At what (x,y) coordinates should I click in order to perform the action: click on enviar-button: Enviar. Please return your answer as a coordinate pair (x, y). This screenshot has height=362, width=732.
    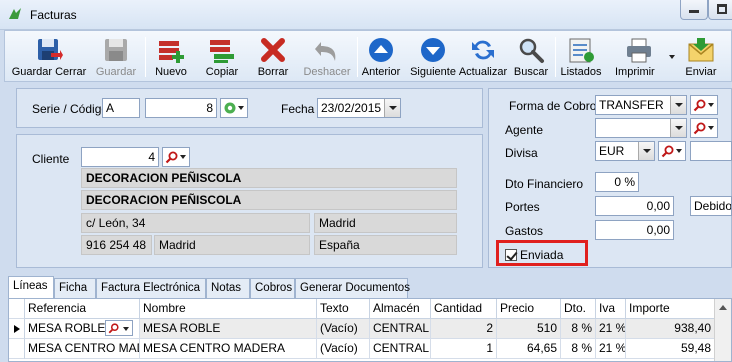
    Looking at the image, I should click on (701, 57).